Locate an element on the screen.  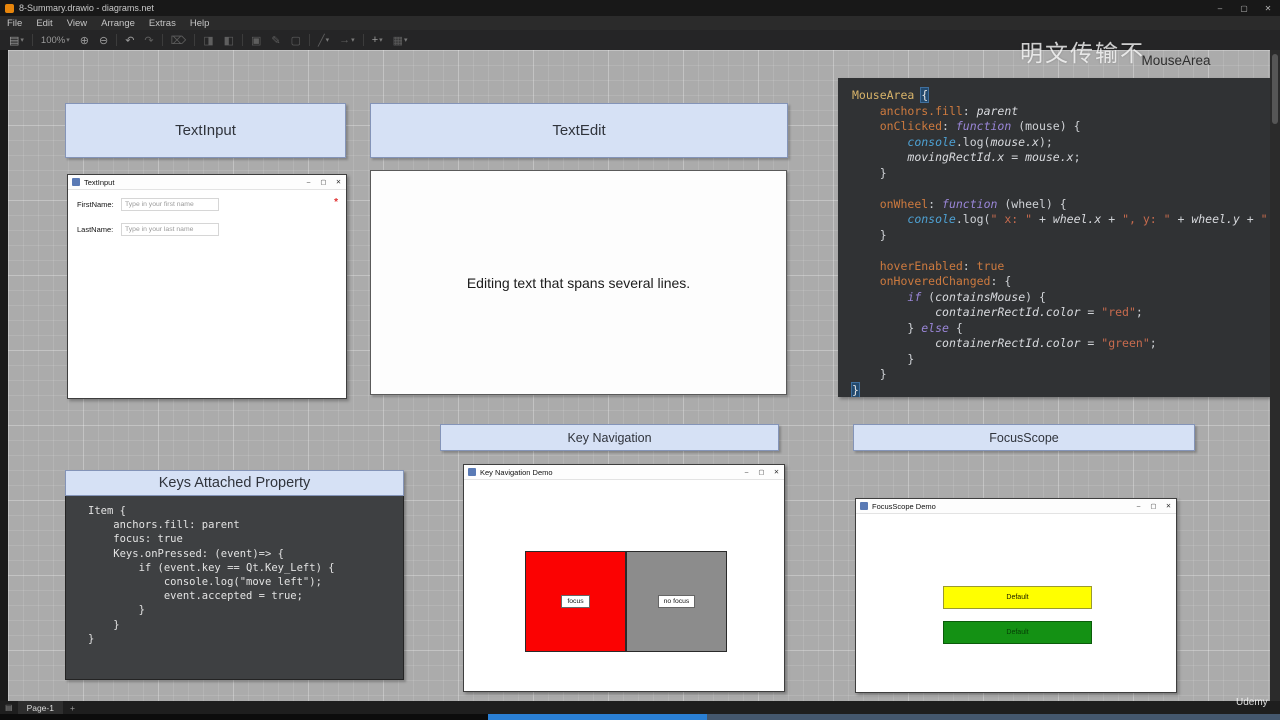
vertical-scrollbar is located at coordinates (1275, 375).